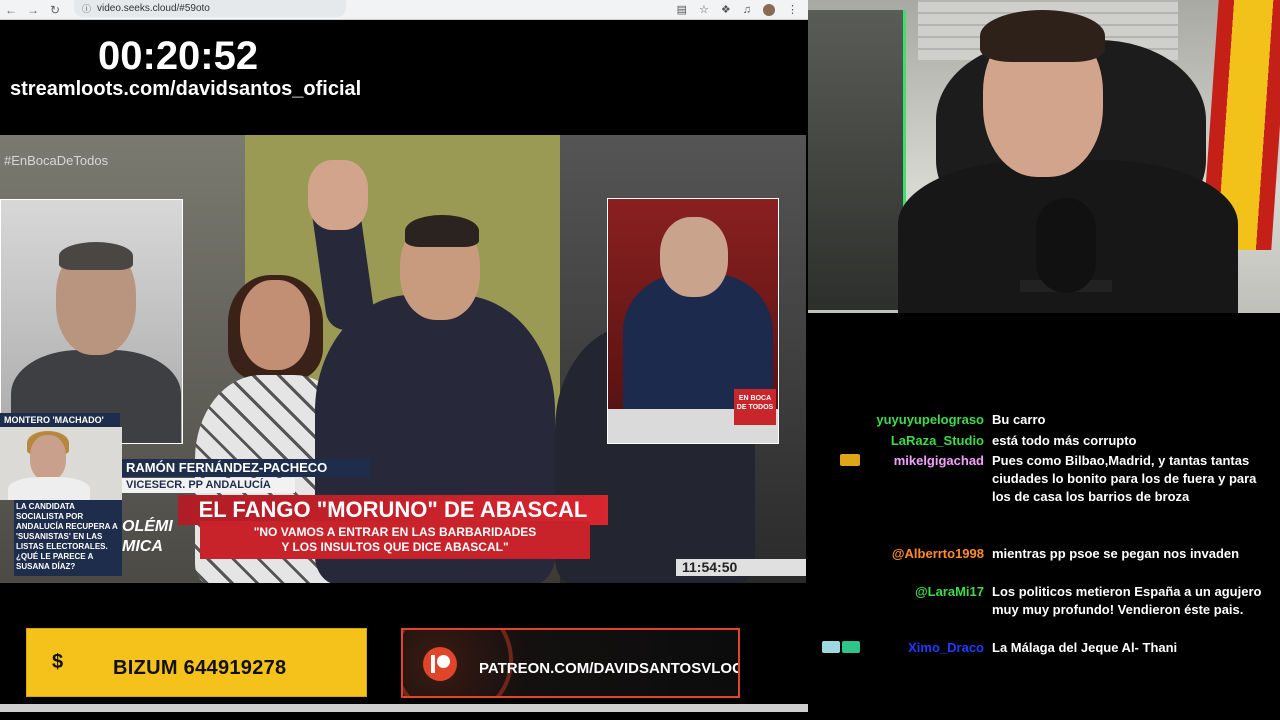 This screenshot has height=720, width=1280. What do you see at coordinates (48, 458) in the screenshot?
I see `inset-woman-head` at bounding box center [48, 458].